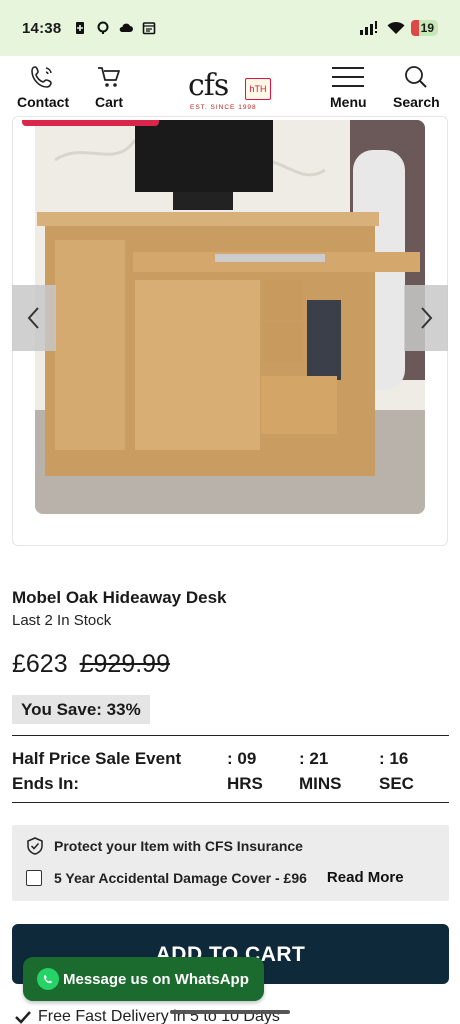  I want to click on battery-indicator: 19, so click(424, 28).